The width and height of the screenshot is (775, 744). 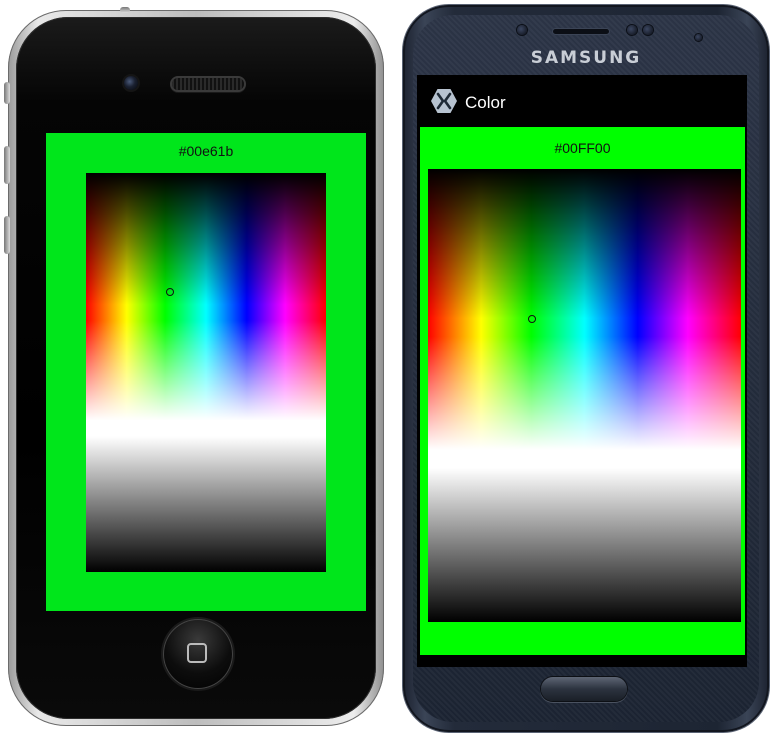 I want to click on iphone-sleep-button, so click(x=125, y=10).